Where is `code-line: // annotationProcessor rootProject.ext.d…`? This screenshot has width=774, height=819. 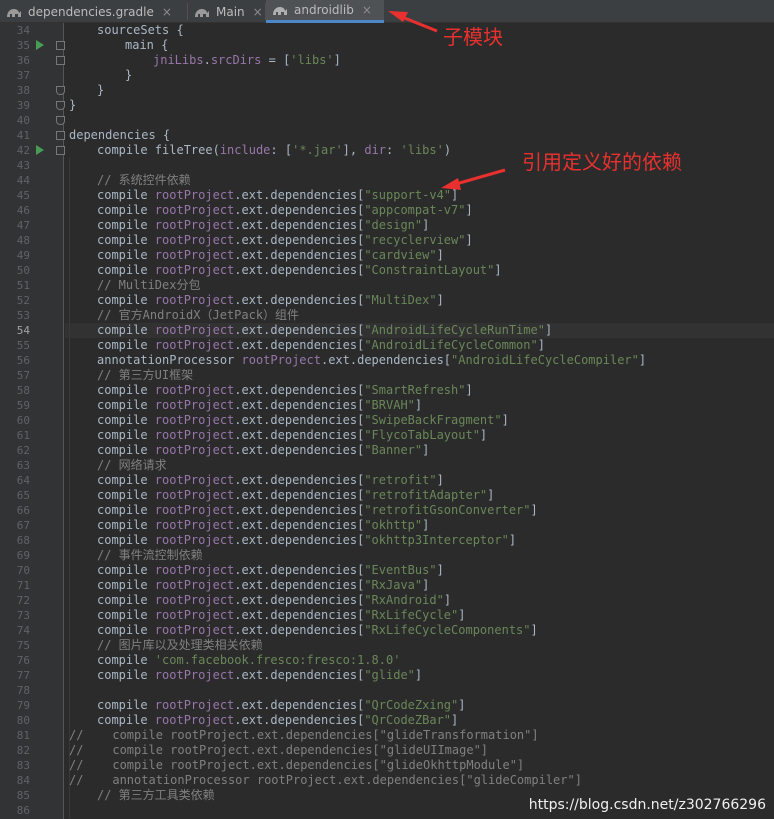 code-line: // annotationProcessor rootProject.ext.d… is located at coordinates (325, 780).